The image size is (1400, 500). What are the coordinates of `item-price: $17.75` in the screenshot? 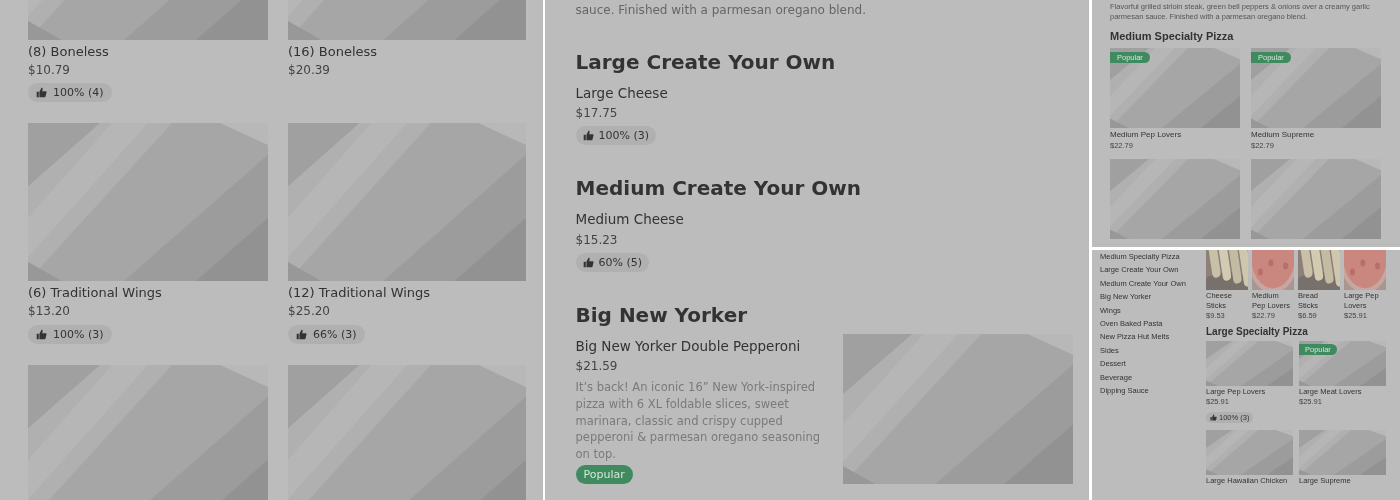 It's located at (597, 113).